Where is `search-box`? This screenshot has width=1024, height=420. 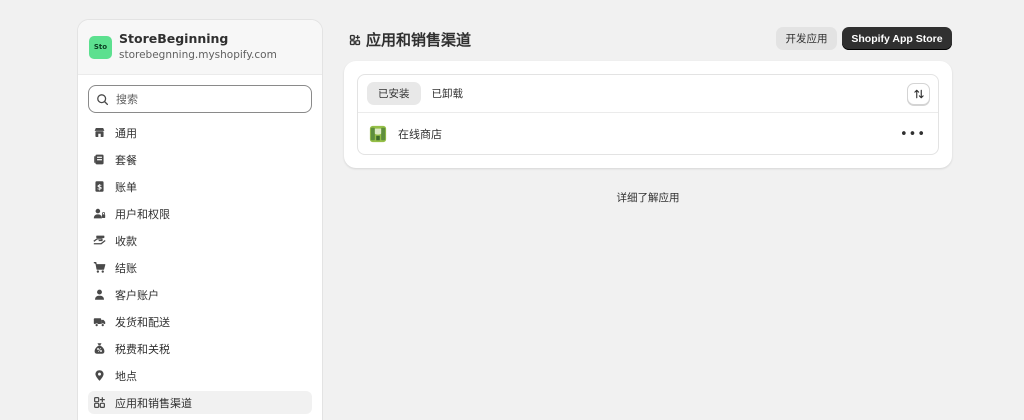
search-box is located at coordinates (200, 99).